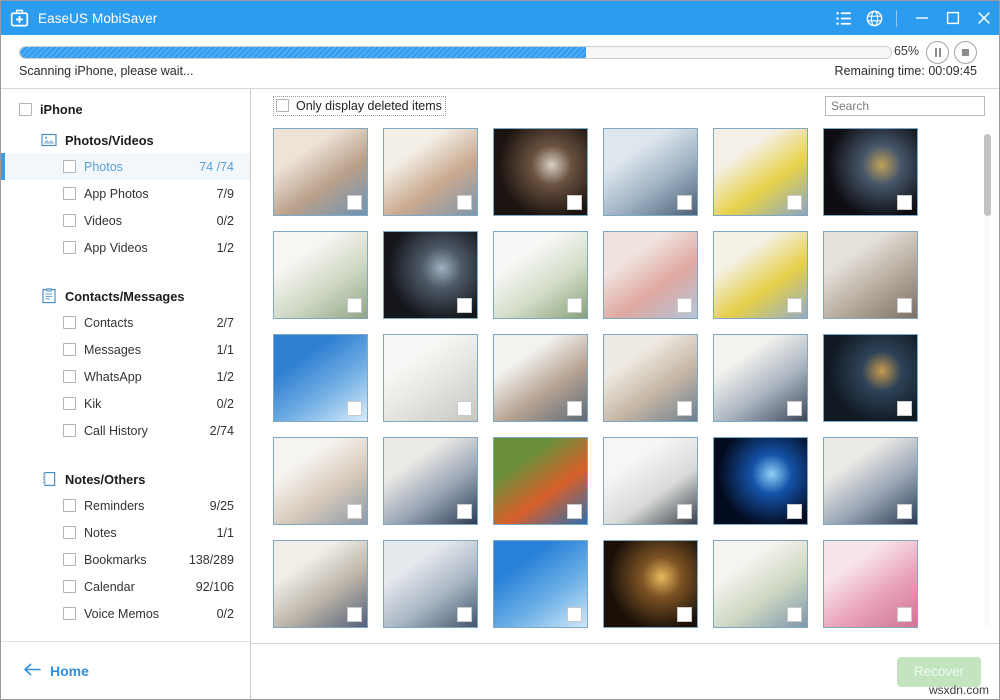 This screenshot has height=700, width=1000. What do you see at coordinates (905, 105) in the screenshot?
I see `search-input` at bounding box center [905, 105].